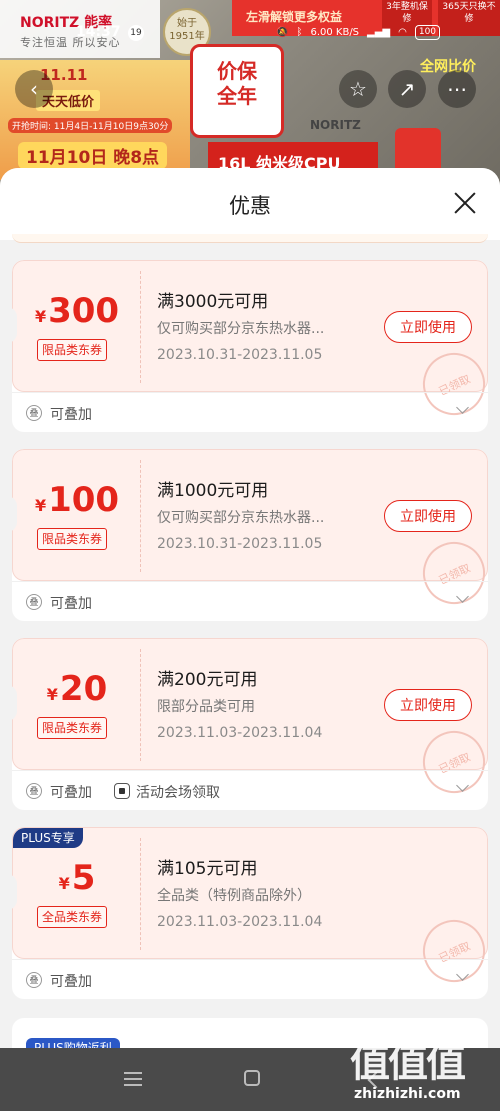  I want to click on bluetooth-icon: ᛒ, so click(299, 32).